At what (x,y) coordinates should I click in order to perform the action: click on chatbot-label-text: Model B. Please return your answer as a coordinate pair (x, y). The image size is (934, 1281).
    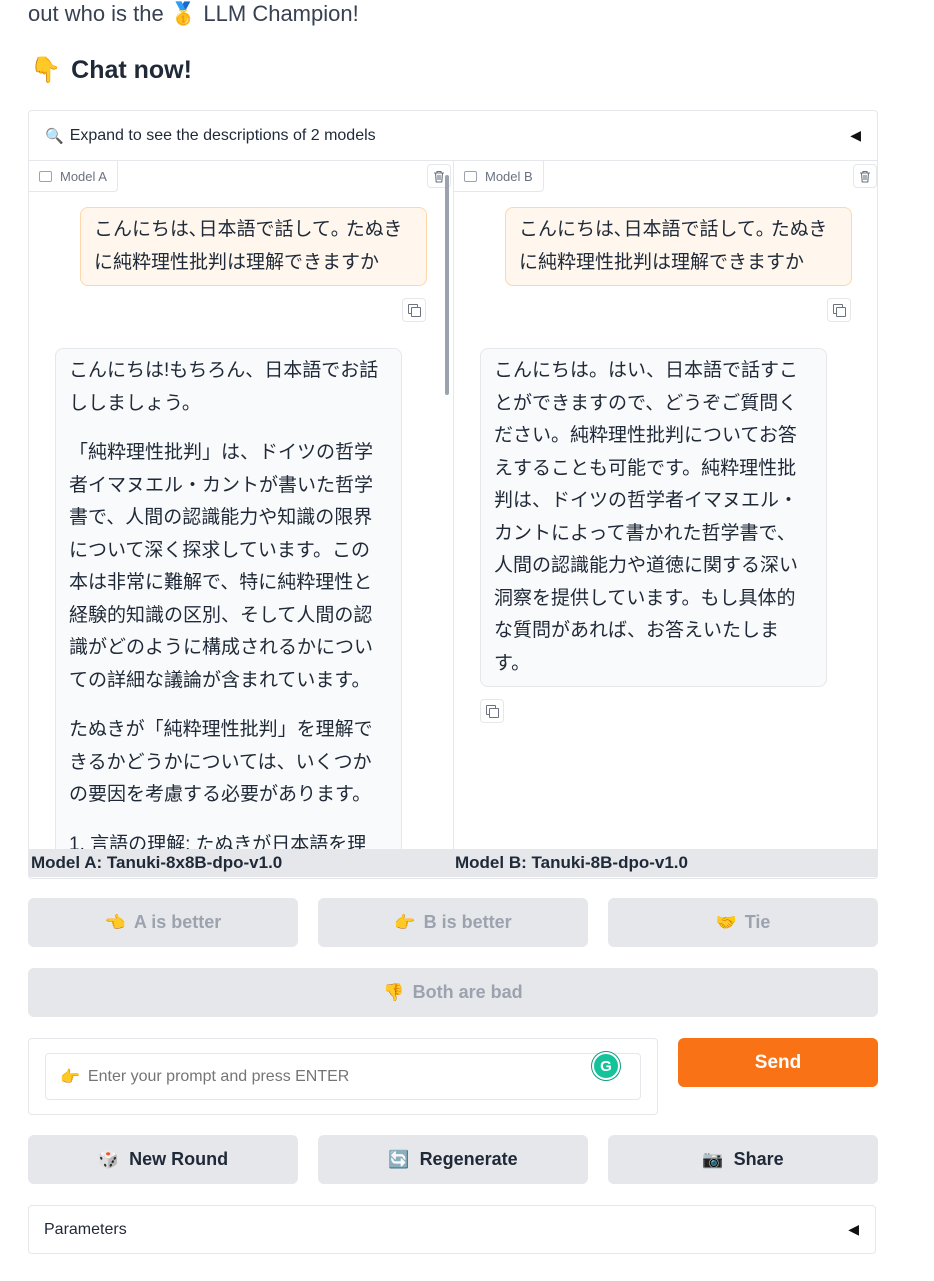
    Looking at the image, I should click on (509, 176).